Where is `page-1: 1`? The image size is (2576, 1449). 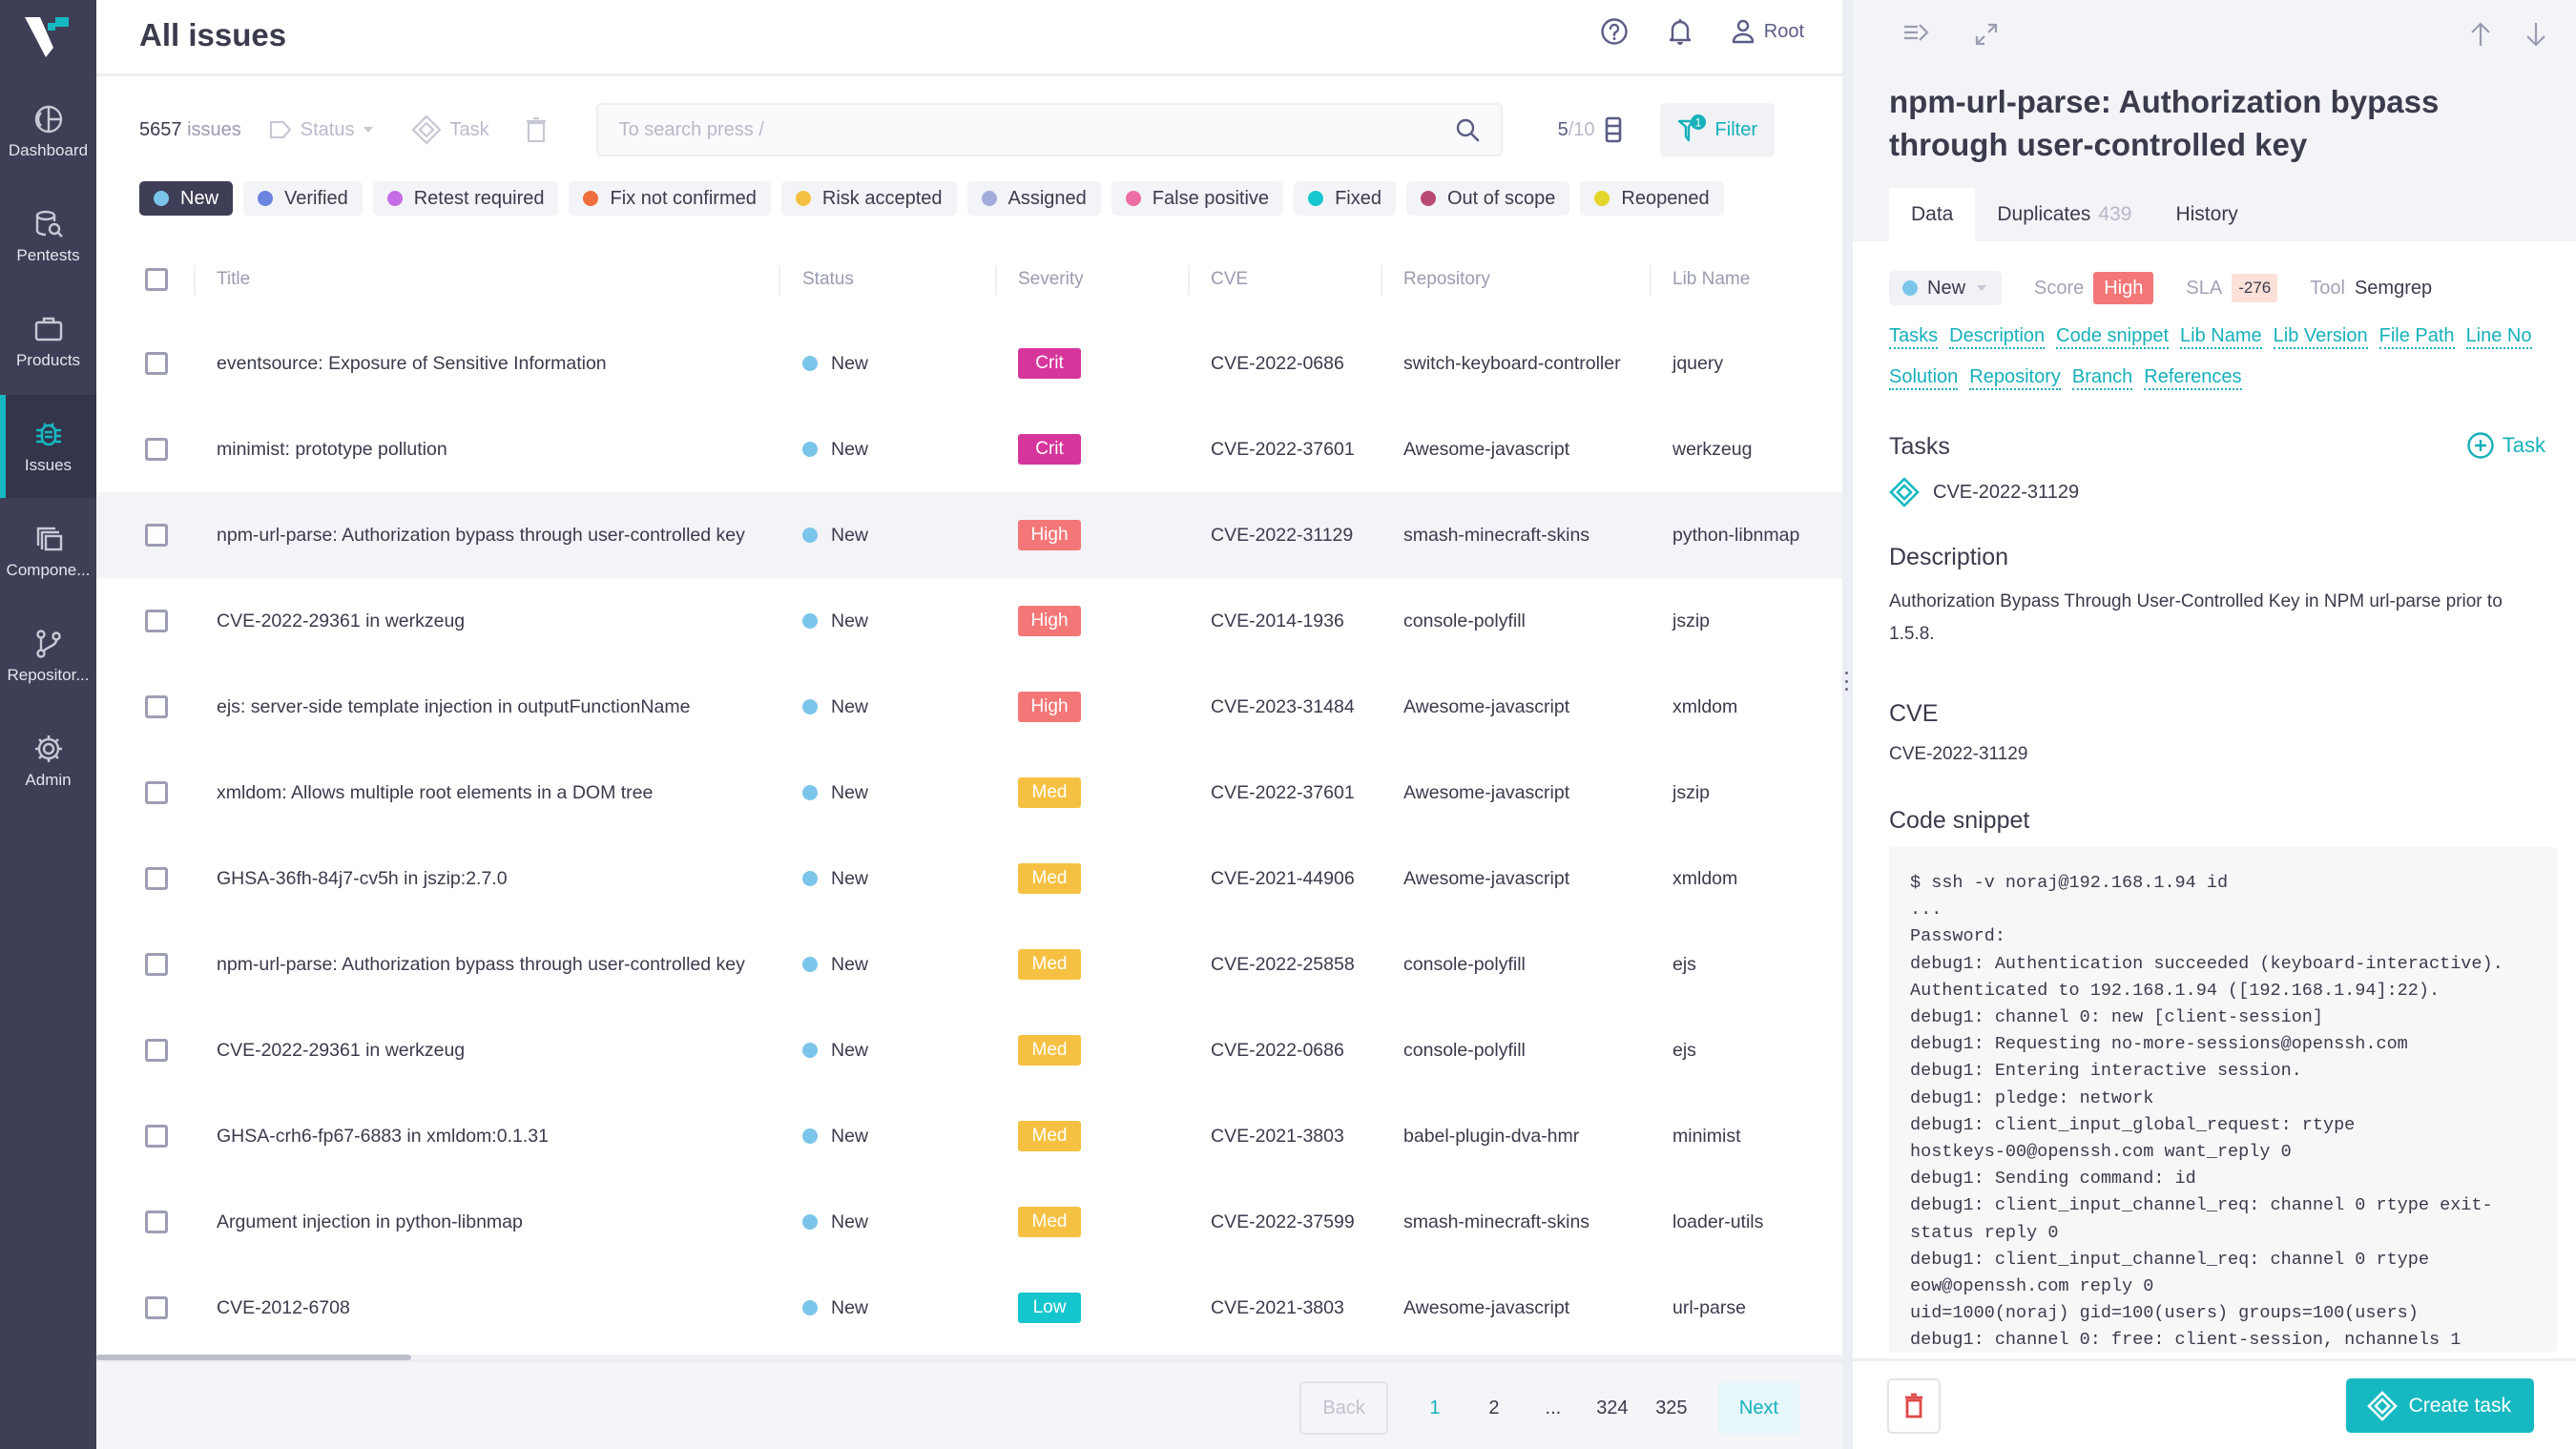
page-1: 1 is located at coordinates (1435, 1408).